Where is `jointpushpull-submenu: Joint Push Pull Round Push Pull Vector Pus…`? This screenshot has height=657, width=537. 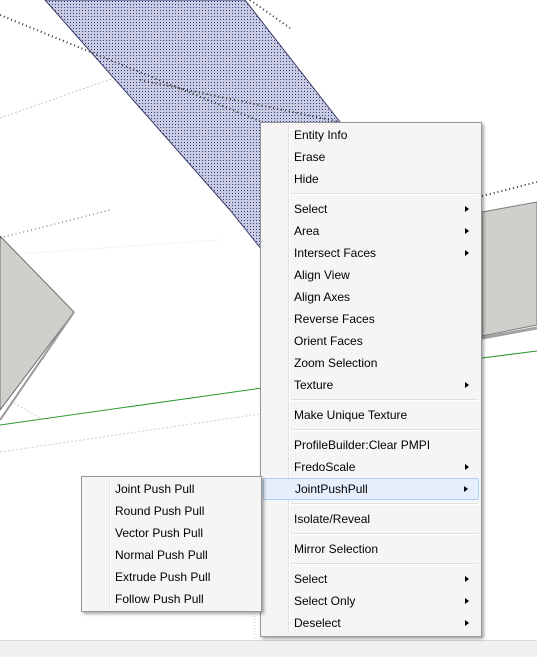
jointpushpull-submenu: Joint Push Pull Round Push Pull Vector Pus… is located at coordinates (171, 544).